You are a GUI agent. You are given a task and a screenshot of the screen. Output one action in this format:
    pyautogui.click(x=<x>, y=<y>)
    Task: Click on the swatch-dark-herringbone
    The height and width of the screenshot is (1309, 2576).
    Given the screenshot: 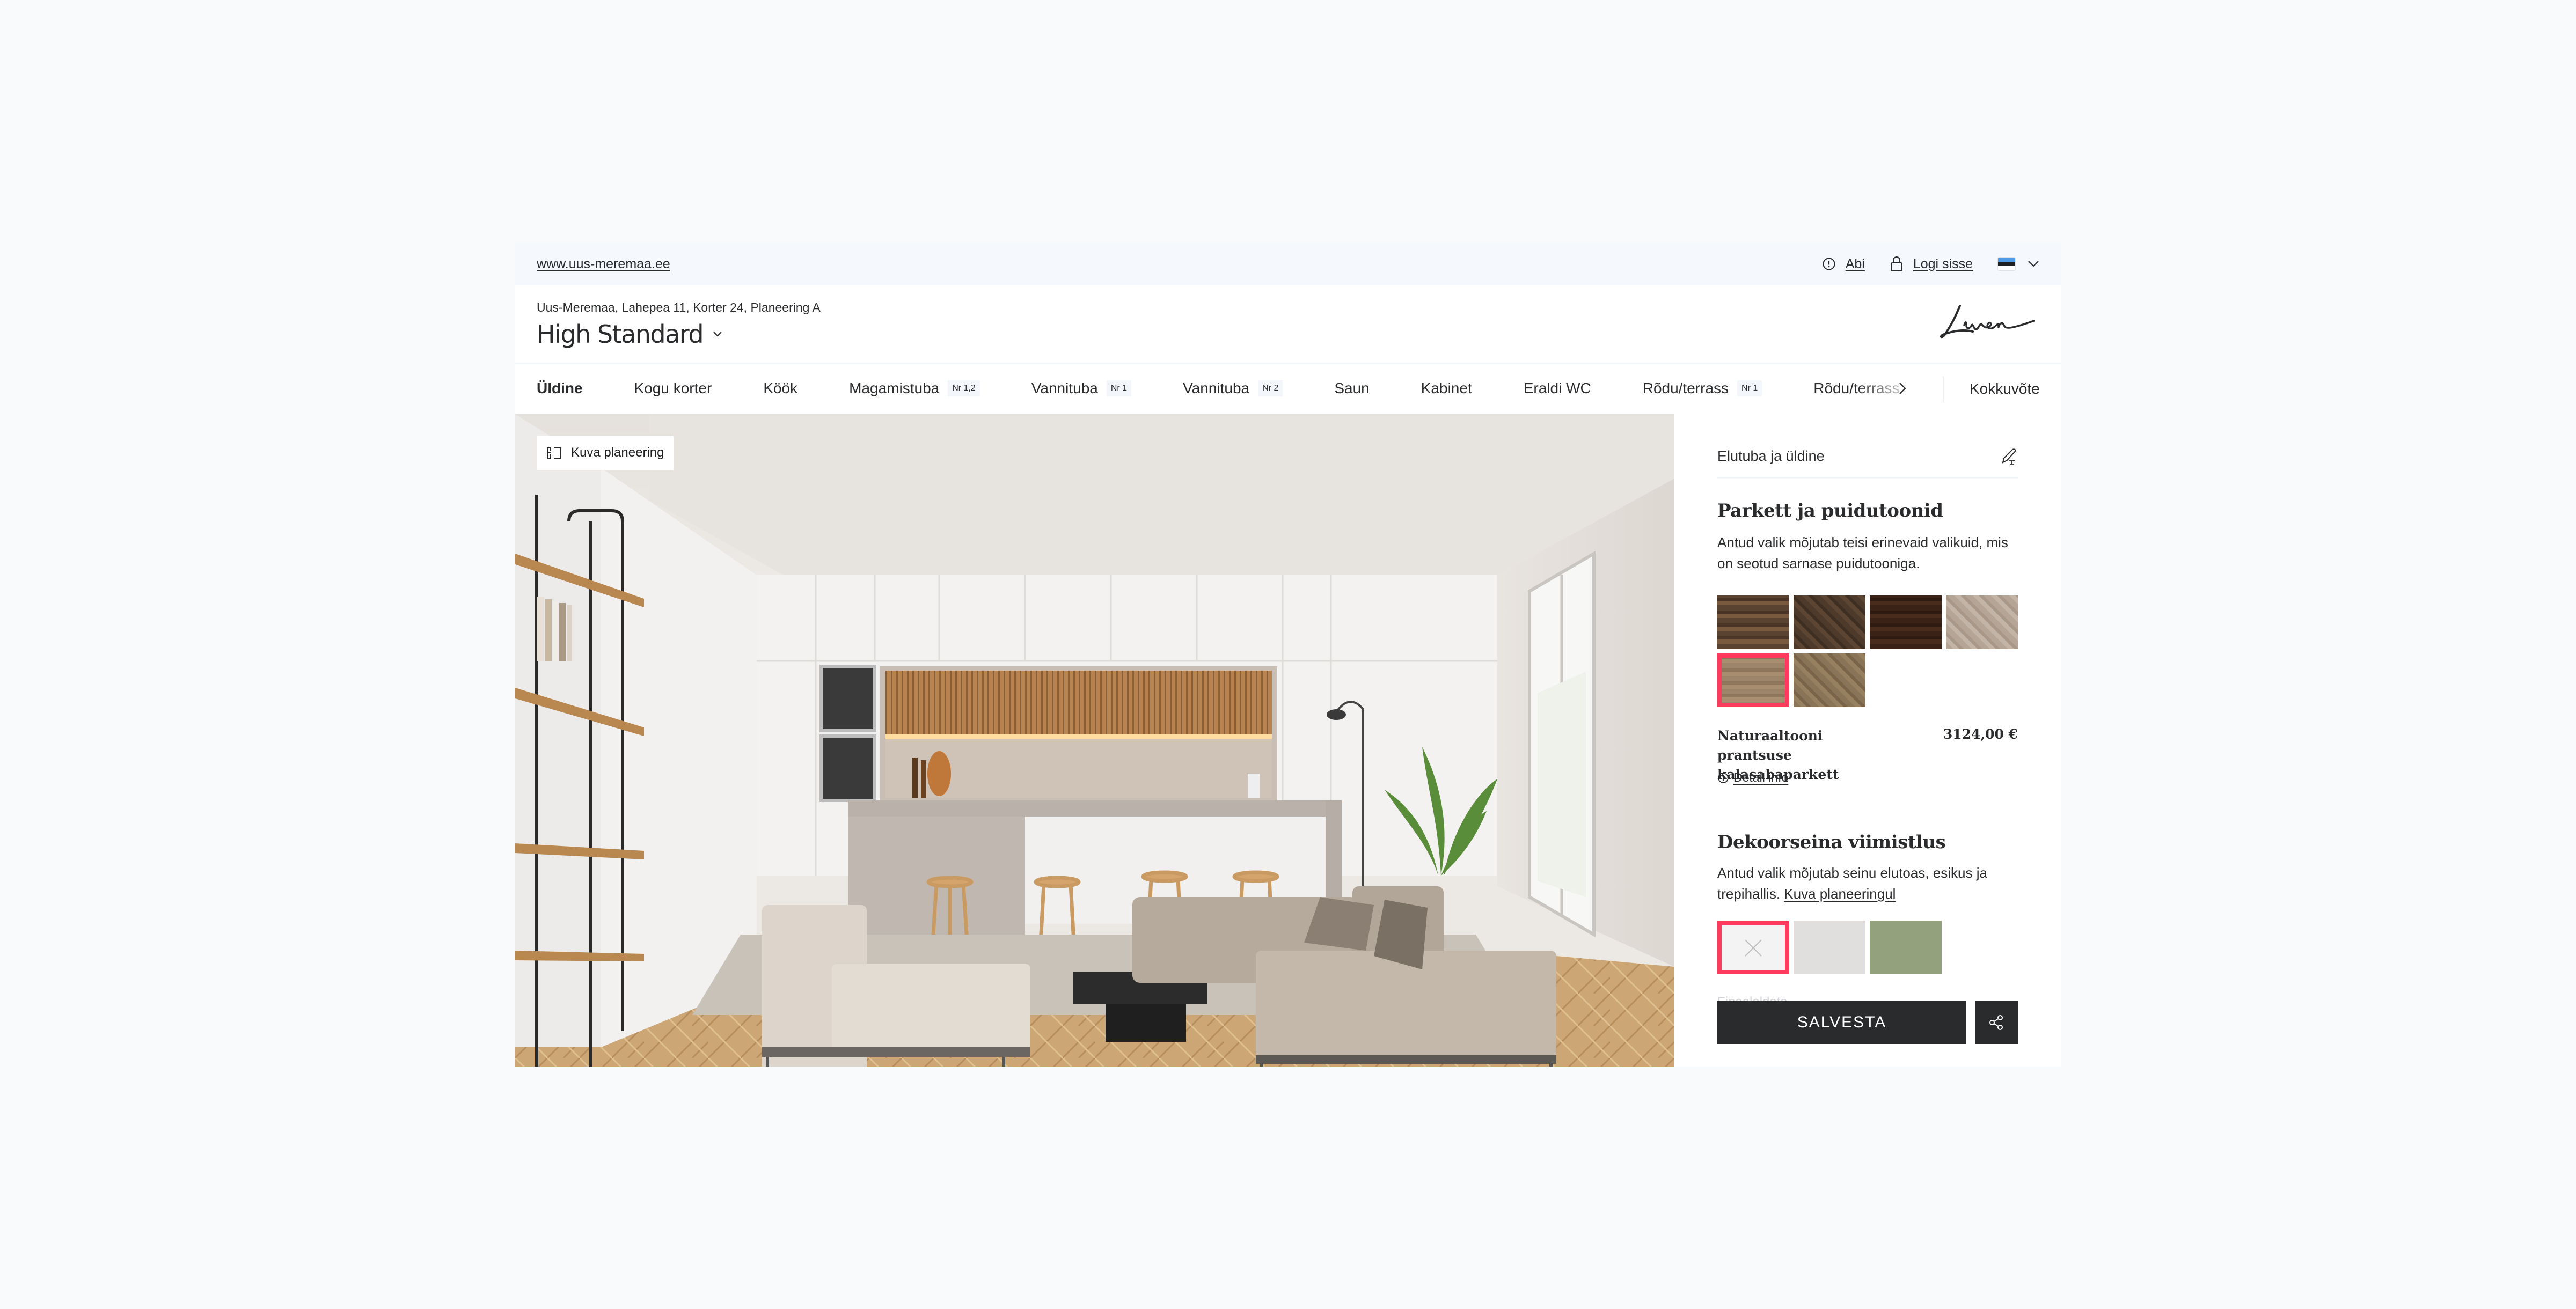 What is the action you would take?
    pyautogui.click(x=1829, y=622)
    